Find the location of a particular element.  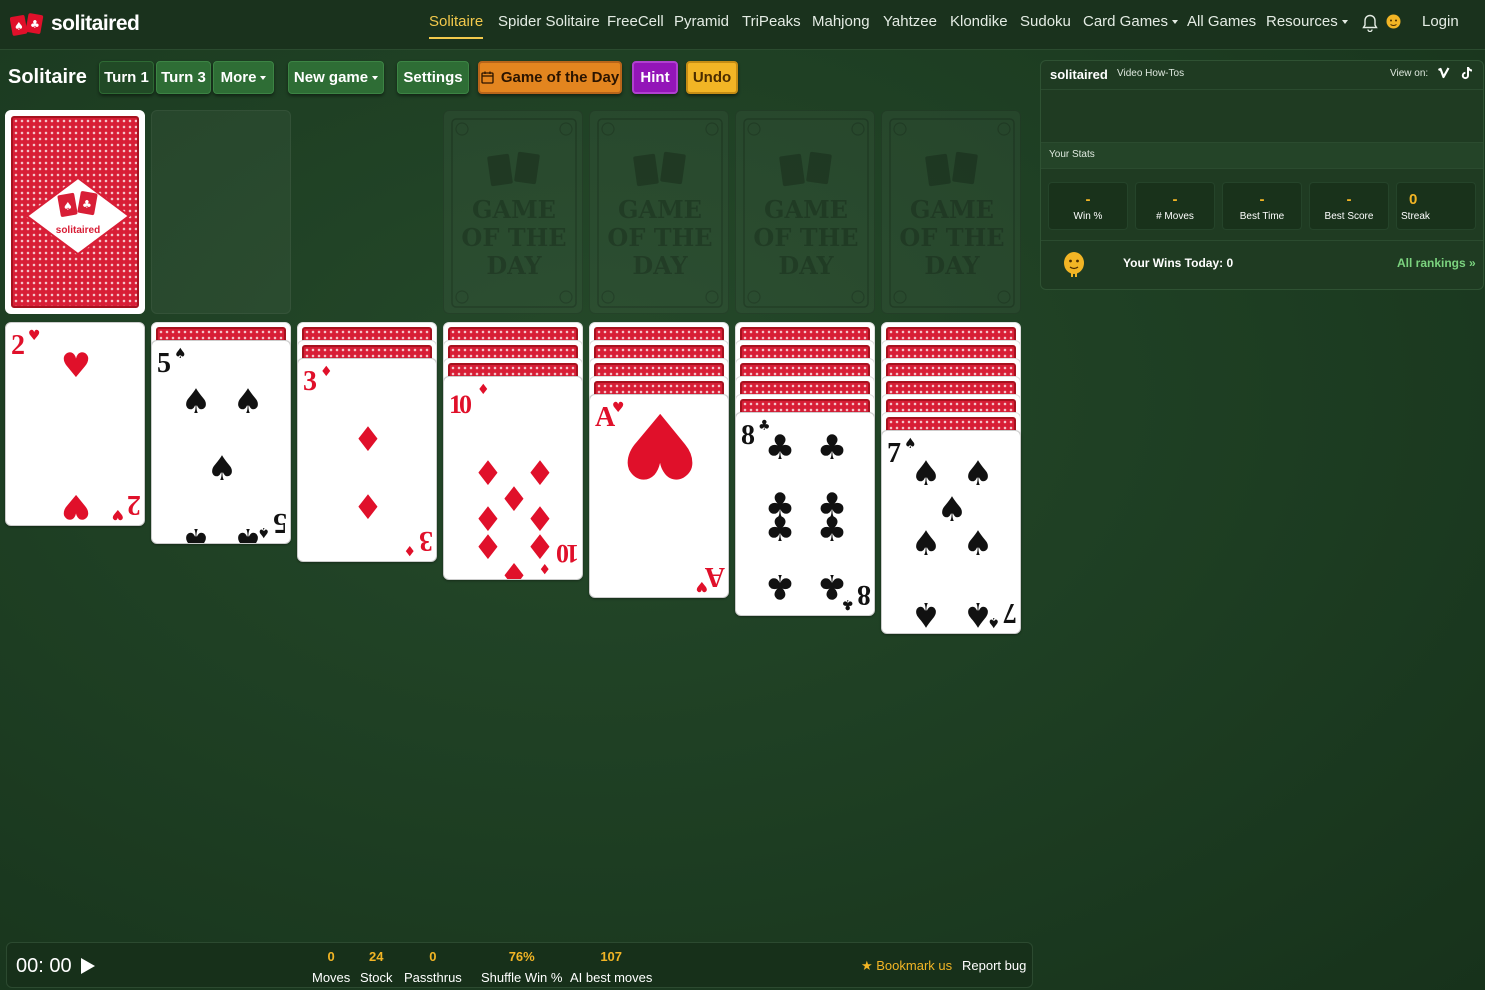

more-button: More is located at coordinates (243, 77).